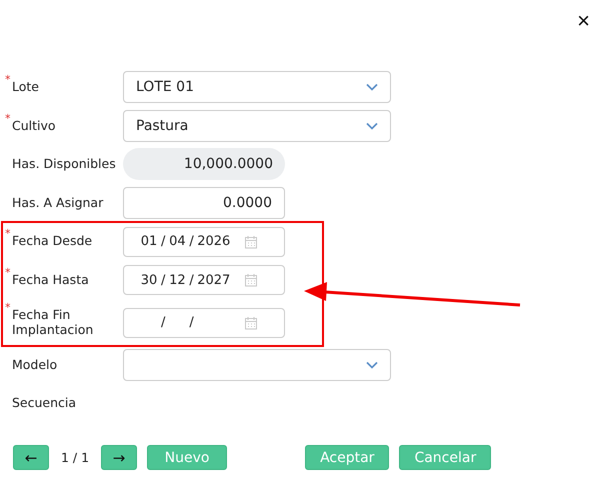 This screenshot has height=500, width=600. I want to click on previous-button: ←, so click(31, 457).